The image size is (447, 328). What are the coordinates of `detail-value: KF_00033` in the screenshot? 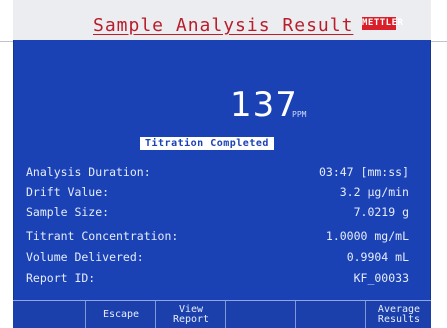 It's located at (381, 278).